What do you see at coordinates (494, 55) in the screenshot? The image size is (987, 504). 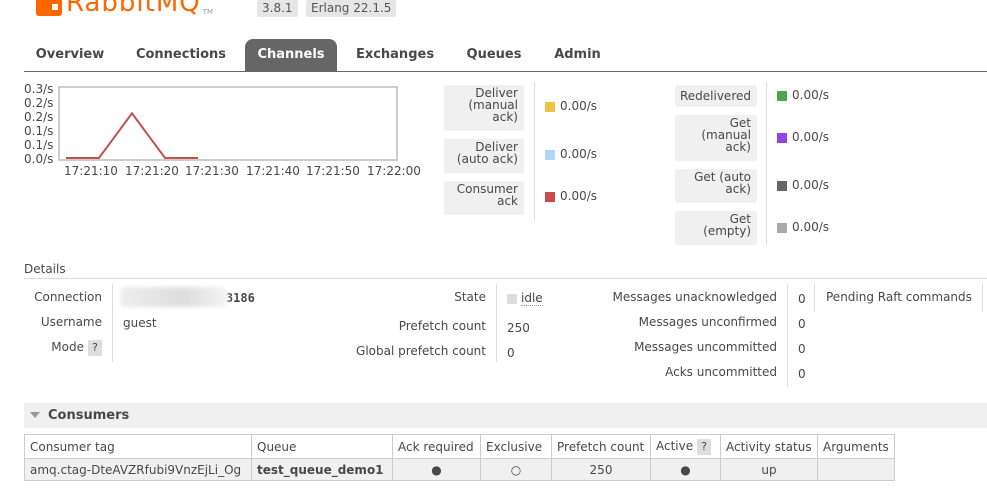 I see `tab-queues: Queues` at bounding box center [494, 55].